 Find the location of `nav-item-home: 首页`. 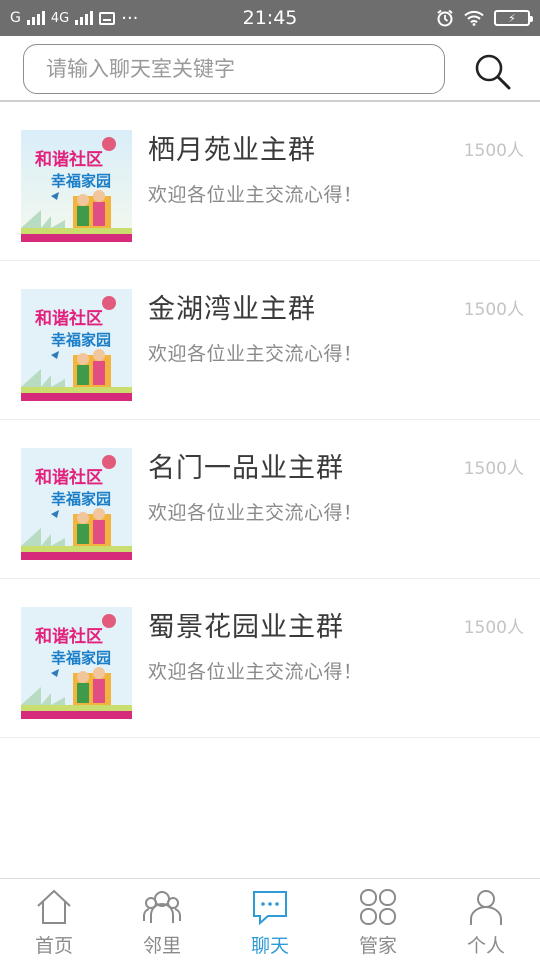

nav-item-home: 首页 is located at coordinates (54, 919).